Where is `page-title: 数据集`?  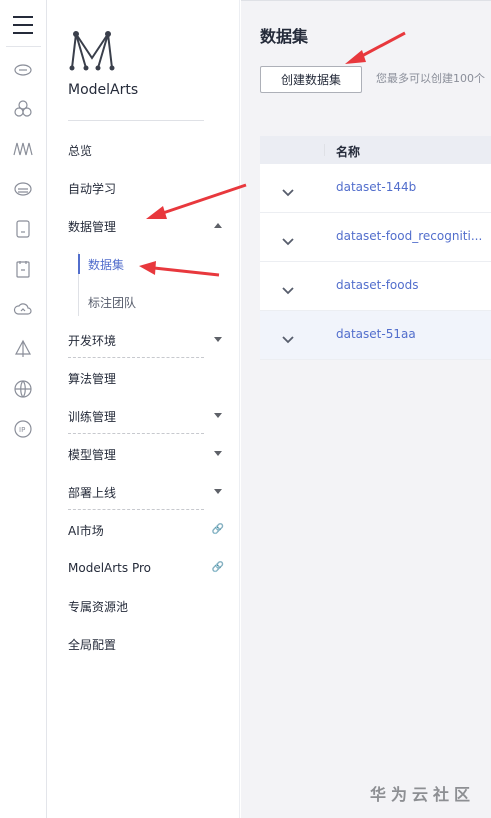 page-title: 数据集 is located at coordinates (284, 36).